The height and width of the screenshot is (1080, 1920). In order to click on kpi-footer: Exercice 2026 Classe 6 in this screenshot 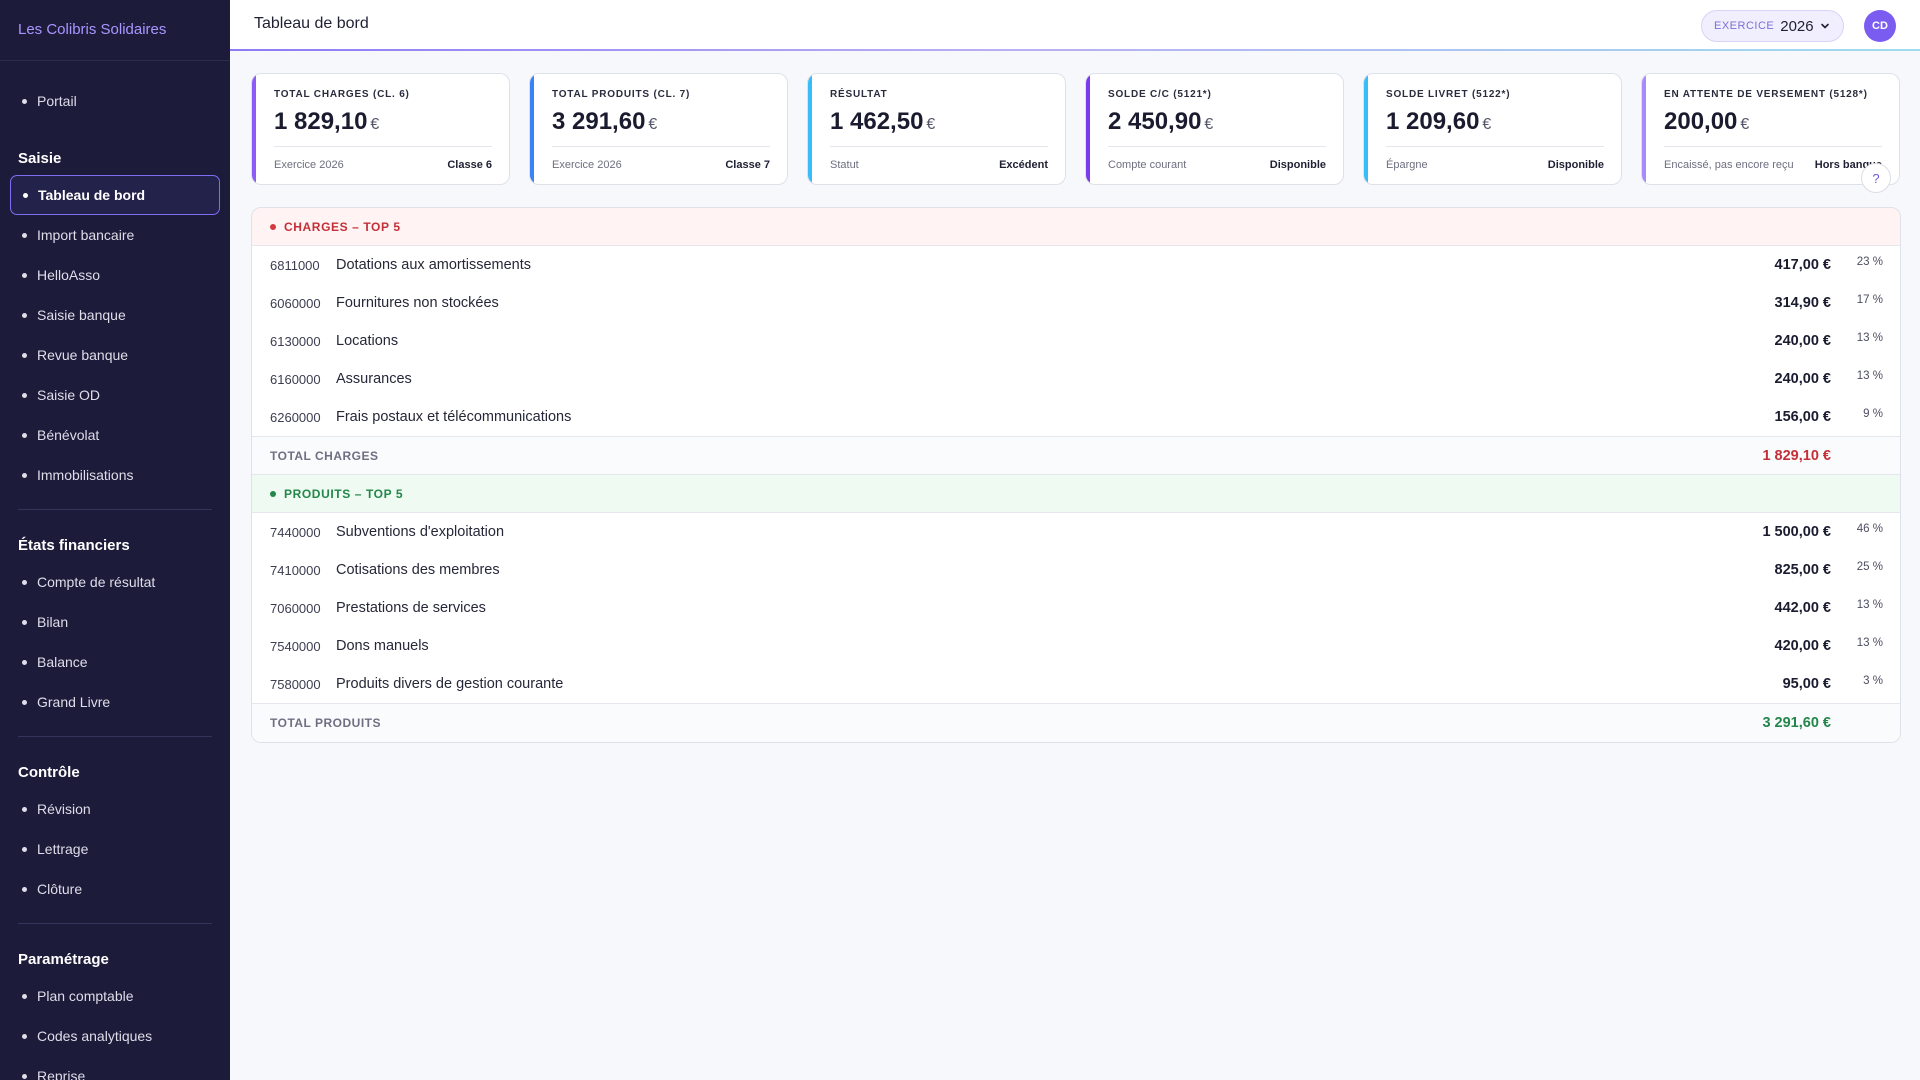, I will do `click(383, 158)`.